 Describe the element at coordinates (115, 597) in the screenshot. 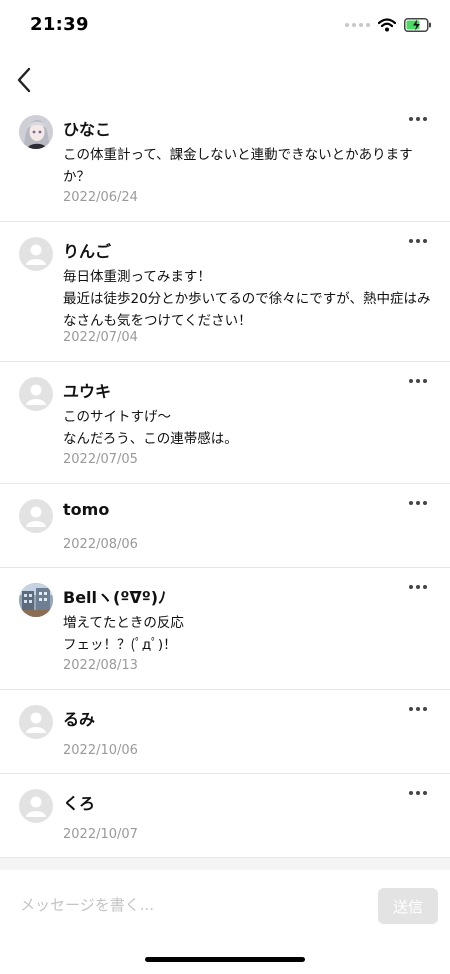

I see `comment-author: Bellヽ(ºᐁº)ﾉ` at that location.